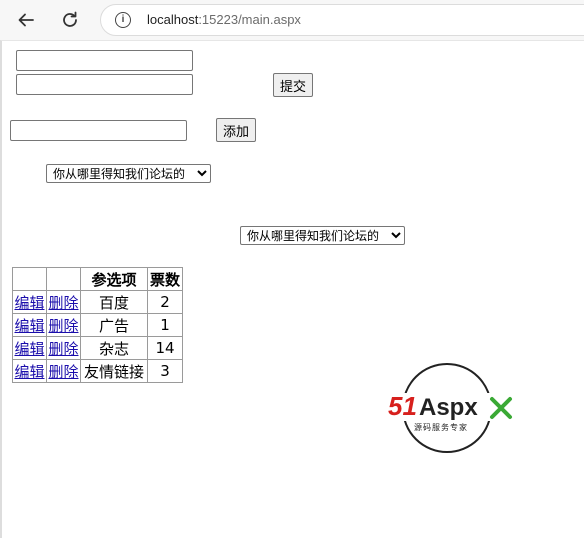  What do you see at coordinates (165, 302) in the screenshot?
I see `votes-cell: 2` at bounding box center [165, 302].